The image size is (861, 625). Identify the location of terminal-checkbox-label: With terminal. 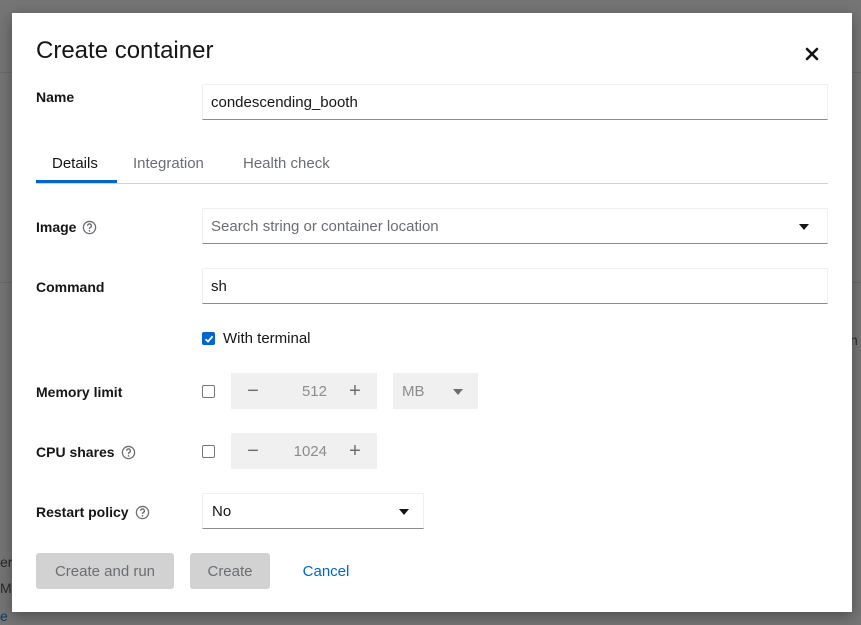
(267, 338).